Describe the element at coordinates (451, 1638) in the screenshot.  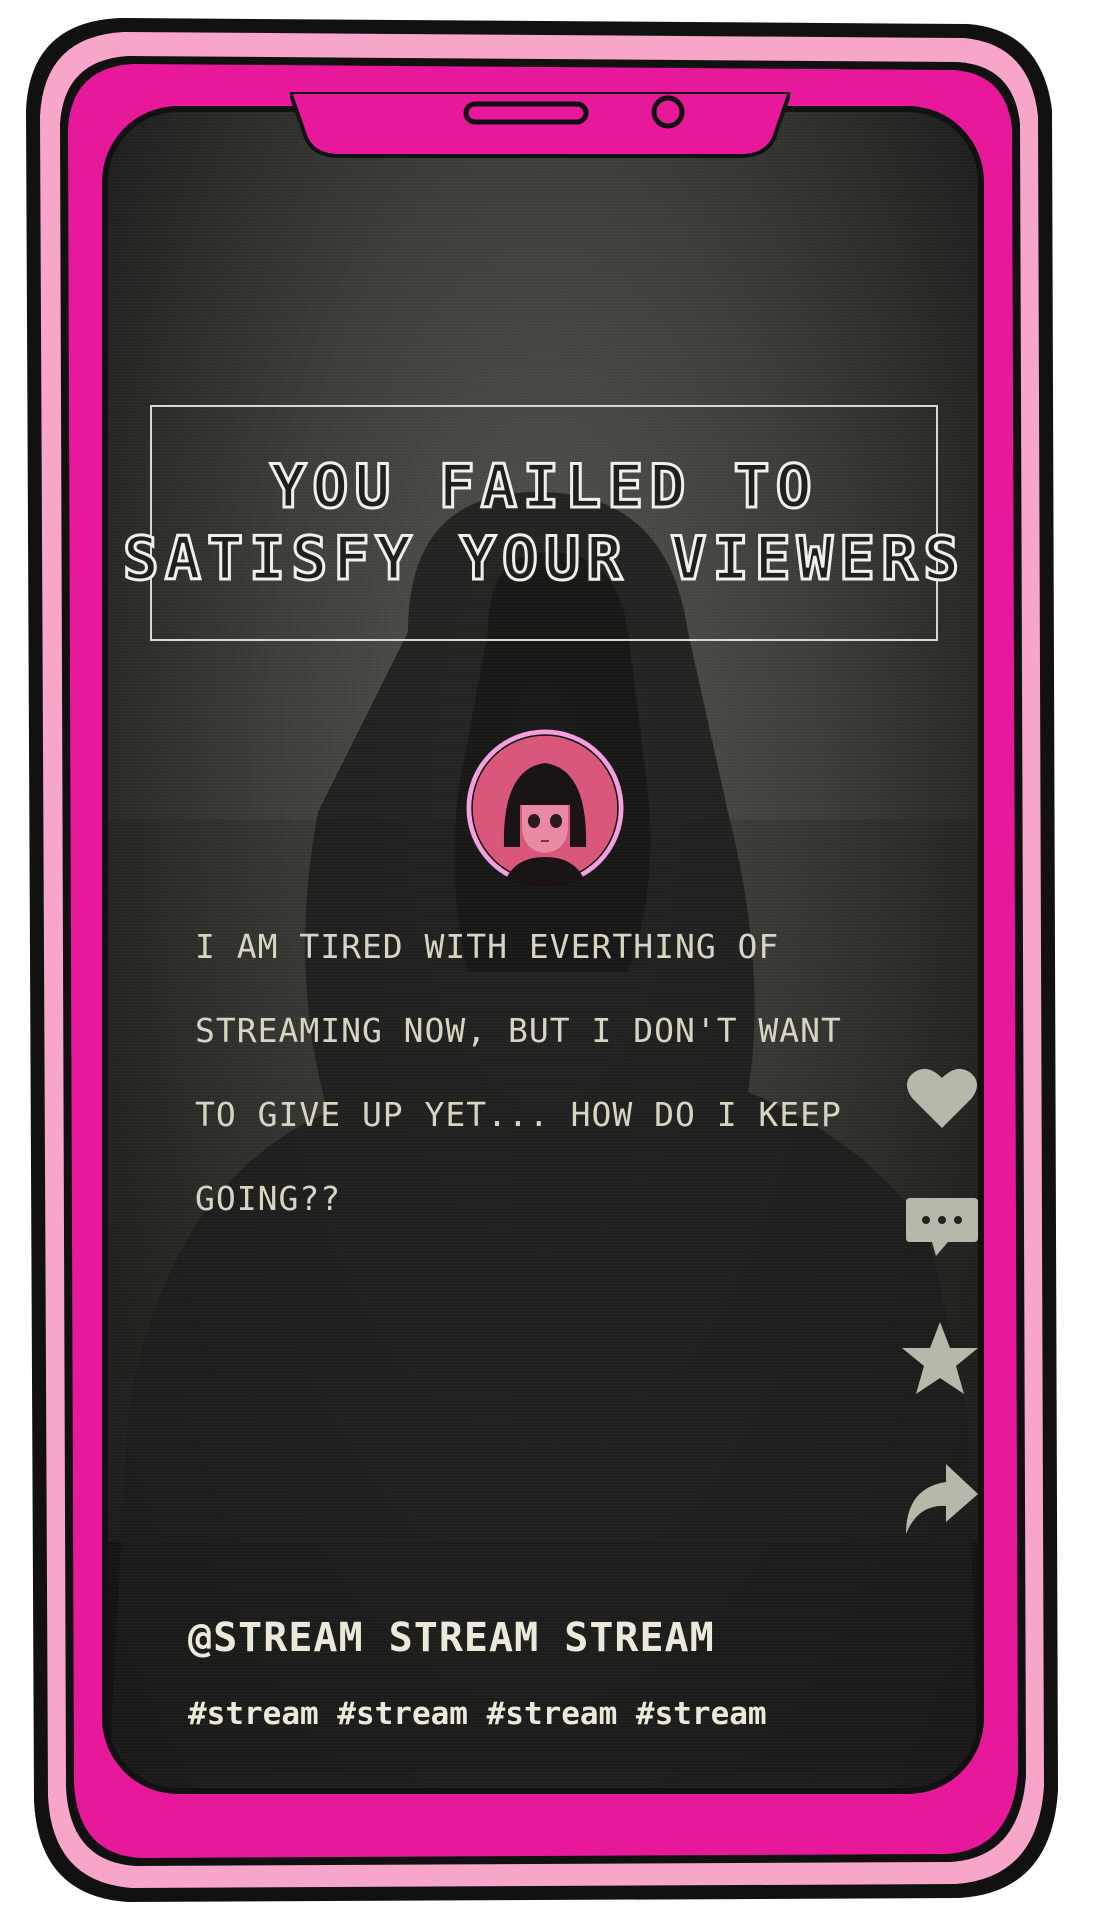
I see `streamer-handle: @STREAM STREAM STREAM` at that location.